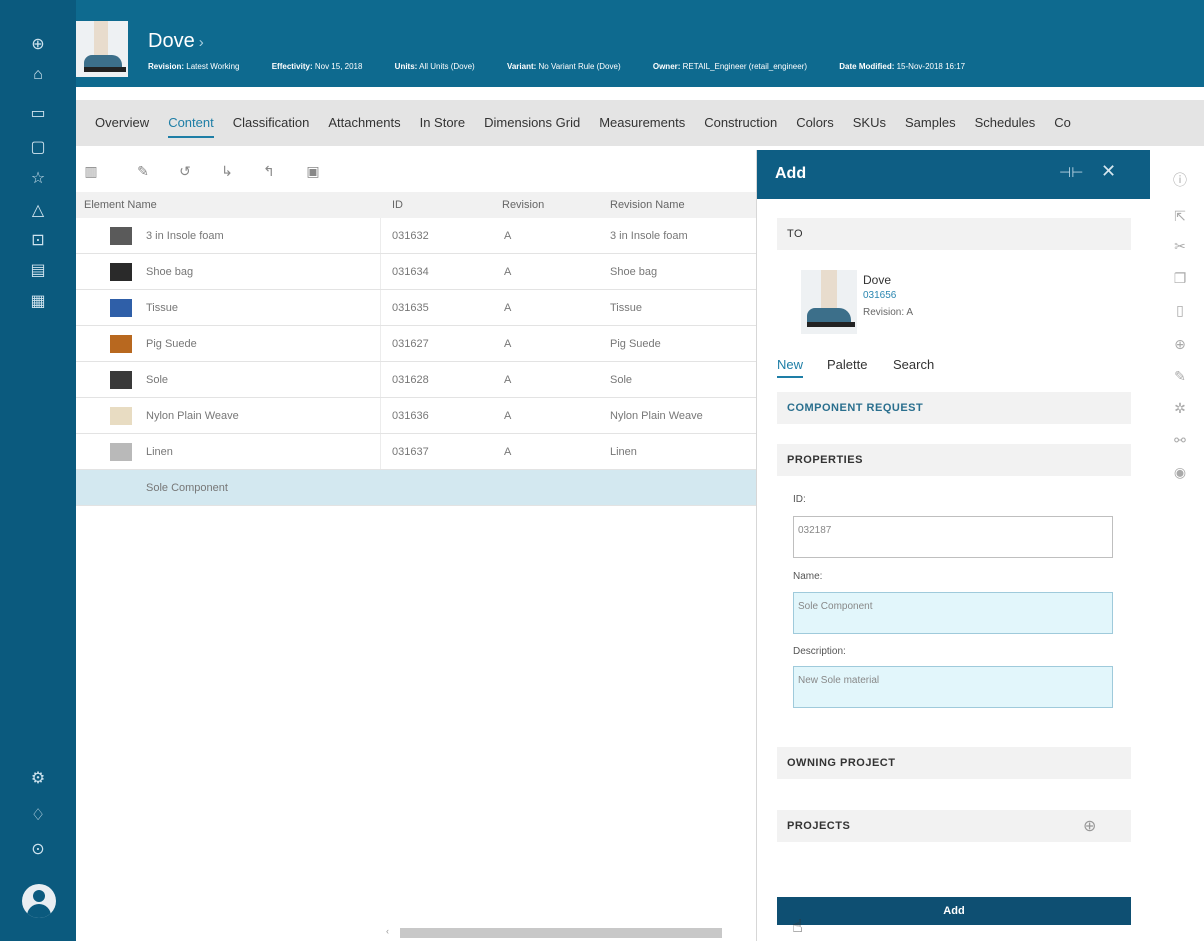 The height and width of the screenshot is (941, 1204). I want to click on tab-colors: Colors, so click(815, 123).